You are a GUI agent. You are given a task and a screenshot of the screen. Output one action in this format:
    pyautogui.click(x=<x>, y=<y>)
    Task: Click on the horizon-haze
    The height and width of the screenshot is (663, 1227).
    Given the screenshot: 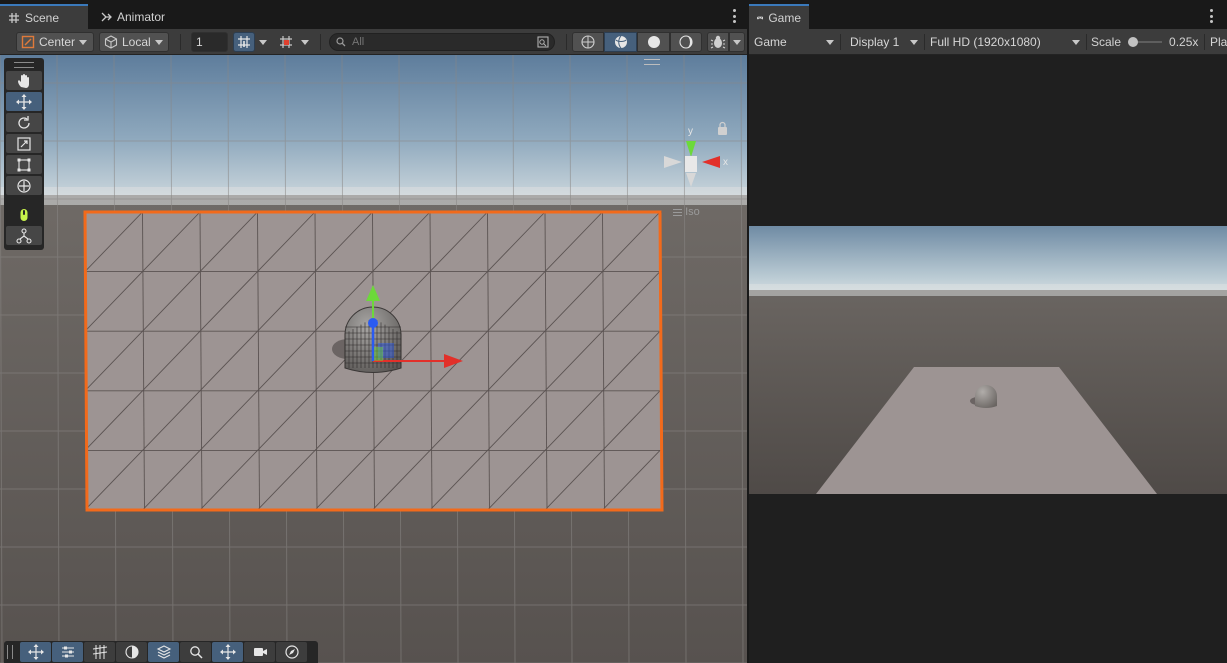 What is the action you would take?
    pyautogui.click(x=373, y=196)
    